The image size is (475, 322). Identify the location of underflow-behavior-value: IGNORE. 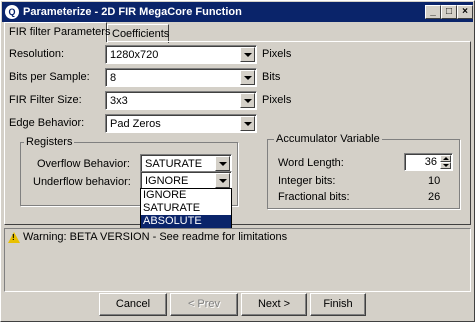
(167, 181).